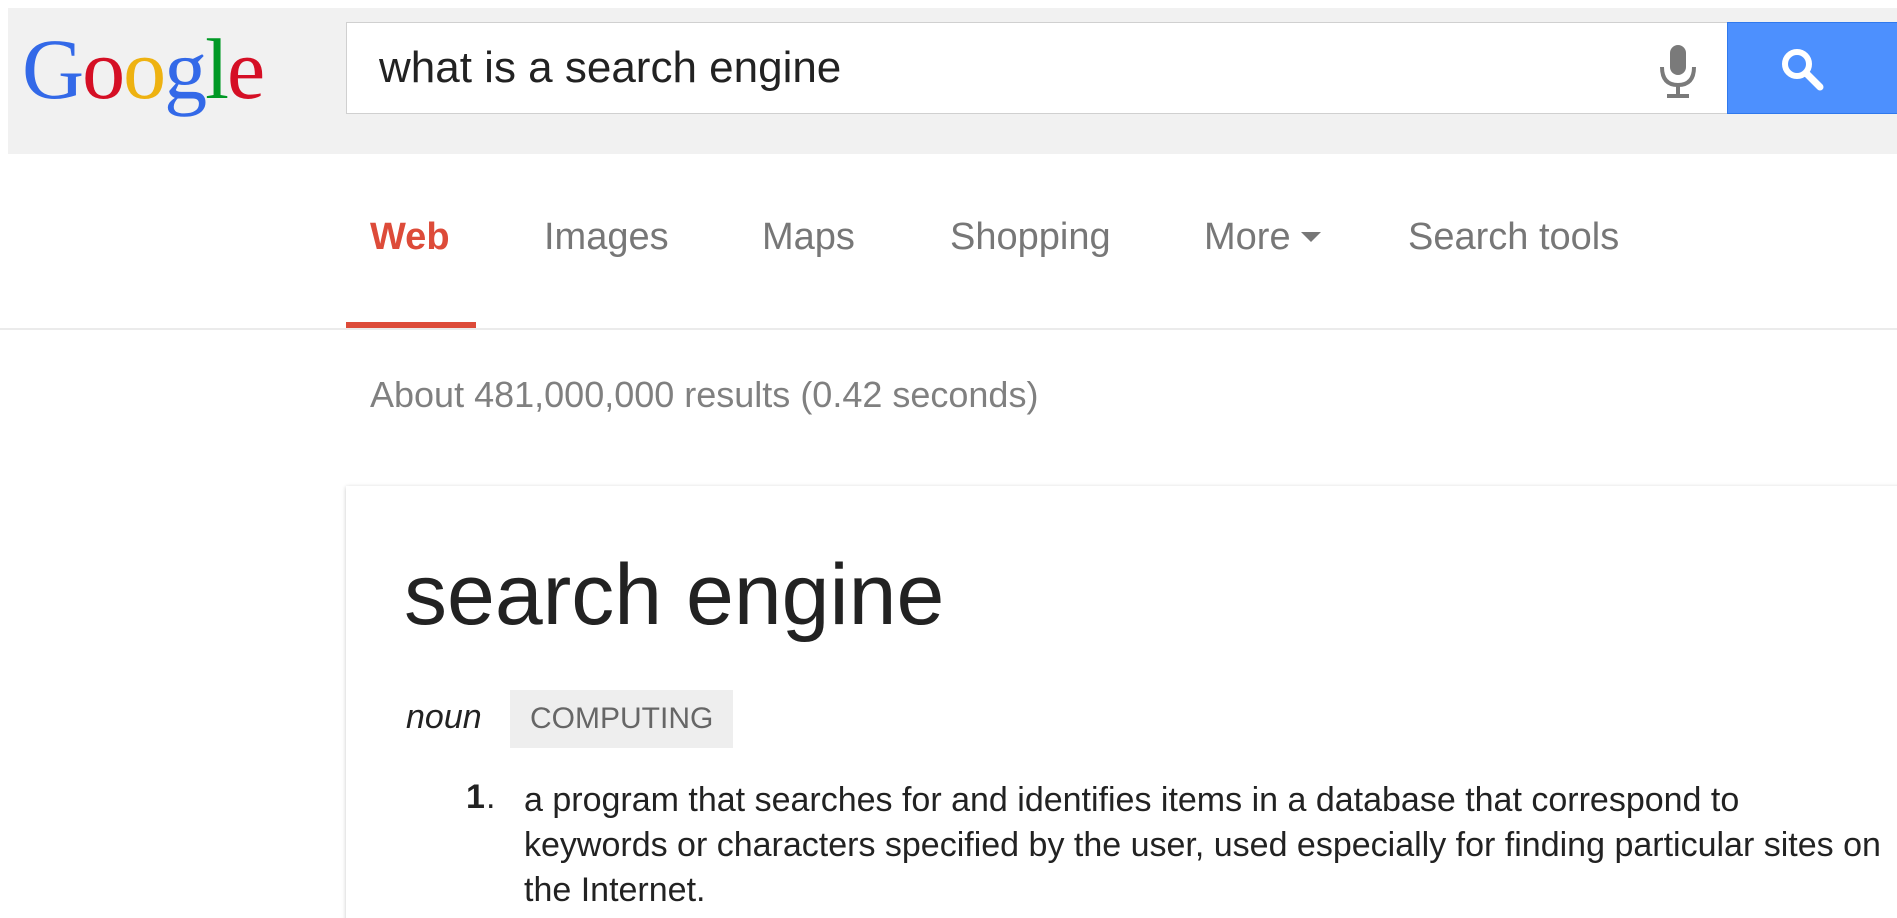 The width and height of the screenshot is (1897, 918). Describe the element at coordinates (1030, 237) in the screenshot. I see `tab-shopping: Shopping` at that location.